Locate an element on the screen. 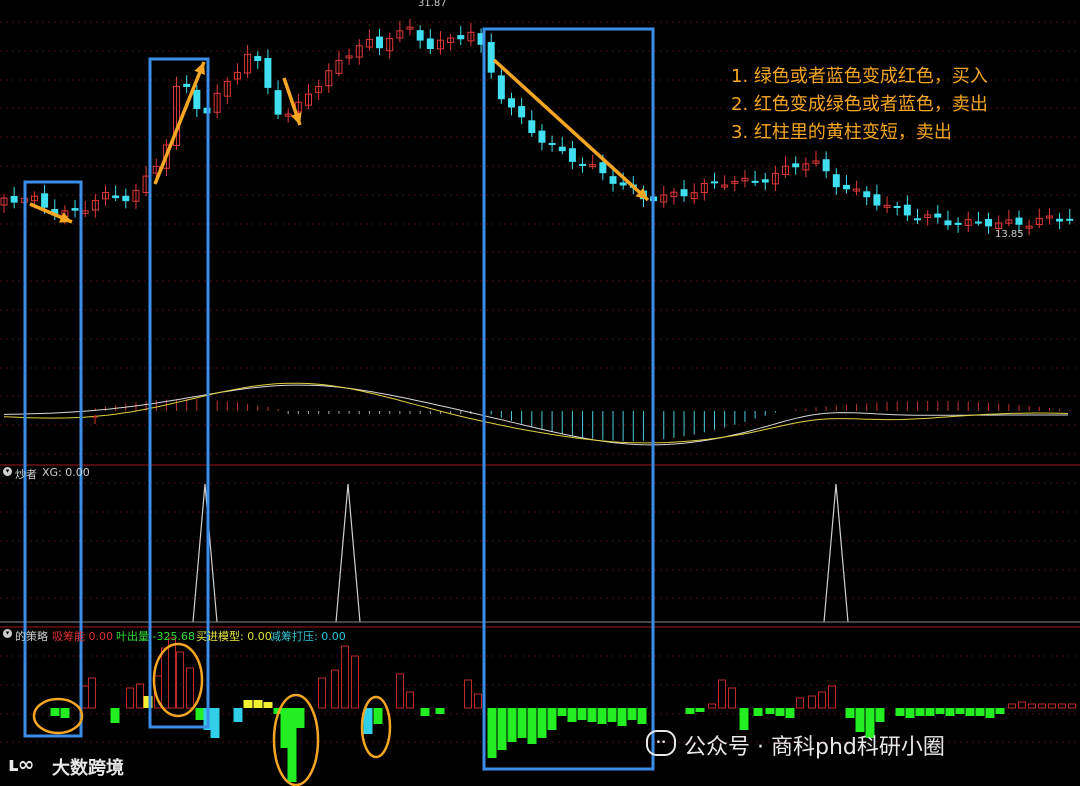  dif-line is located at coordinates (535, 415).